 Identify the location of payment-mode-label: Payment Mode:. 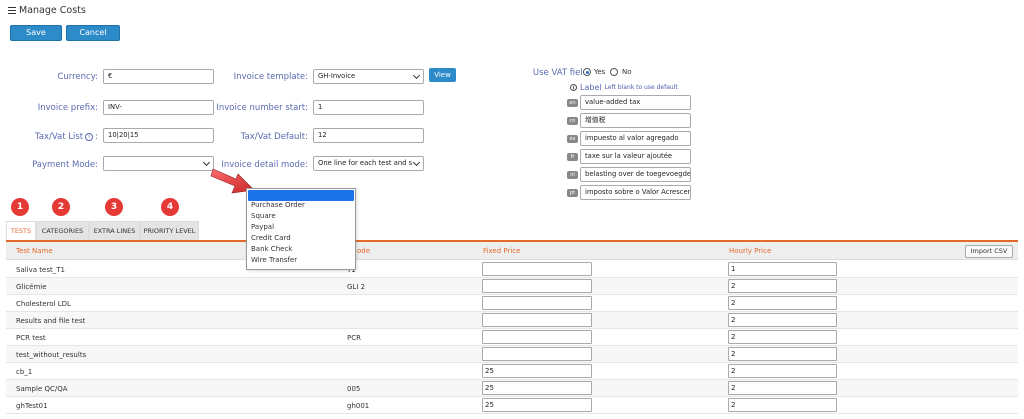
(65, 165).